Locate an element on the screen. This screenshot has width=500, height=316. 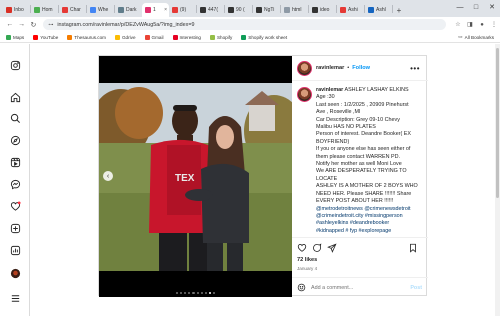
emoji-icon is located at coordinates (301, 287).